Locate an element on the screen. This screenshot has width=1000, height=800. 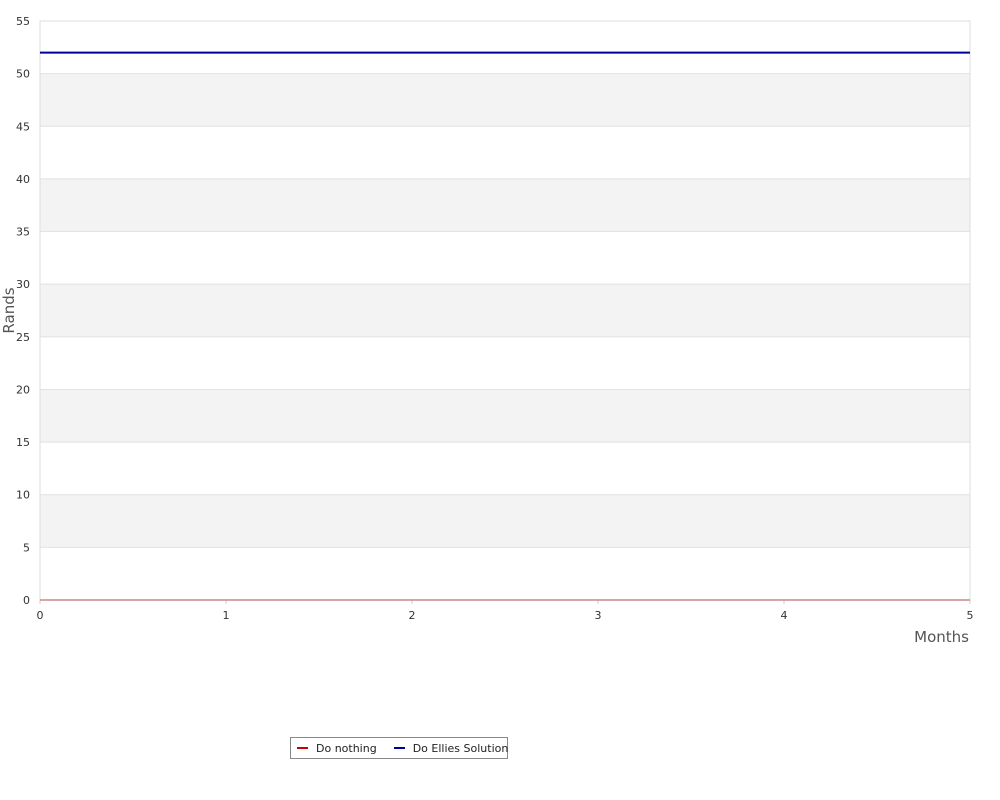
y-tick-label: 50 is located at coordinates (23, 74).